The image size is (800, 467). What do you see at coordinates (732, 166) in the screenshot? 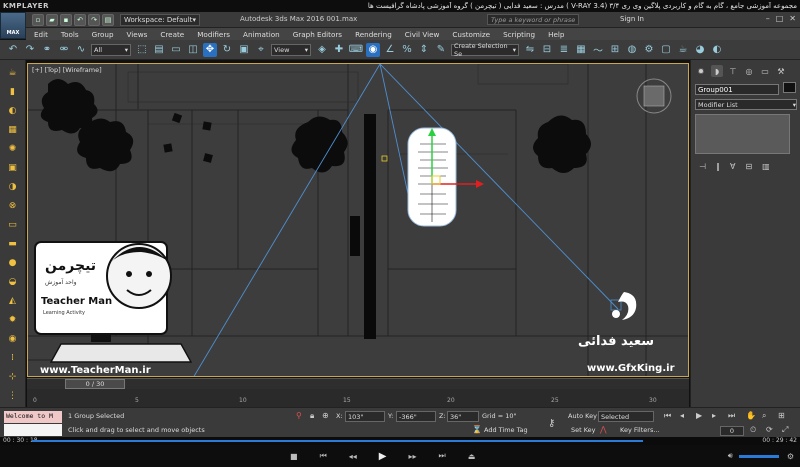
I see `make-unique-icon: ∀` at bounding box center [732, 166].